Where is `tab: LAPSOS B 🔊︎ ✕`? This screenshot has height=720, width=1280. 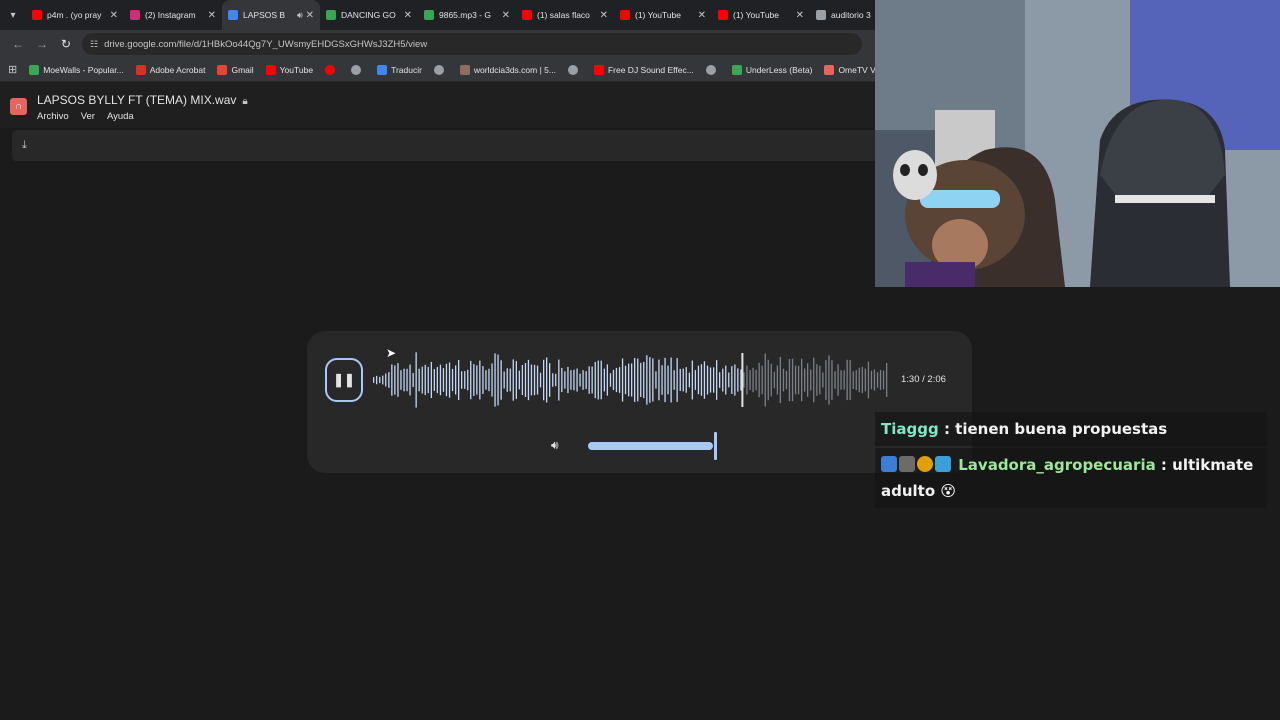
tab: LAPSOS B 🔊︎ ✕ is located at coordinates (271, 15).